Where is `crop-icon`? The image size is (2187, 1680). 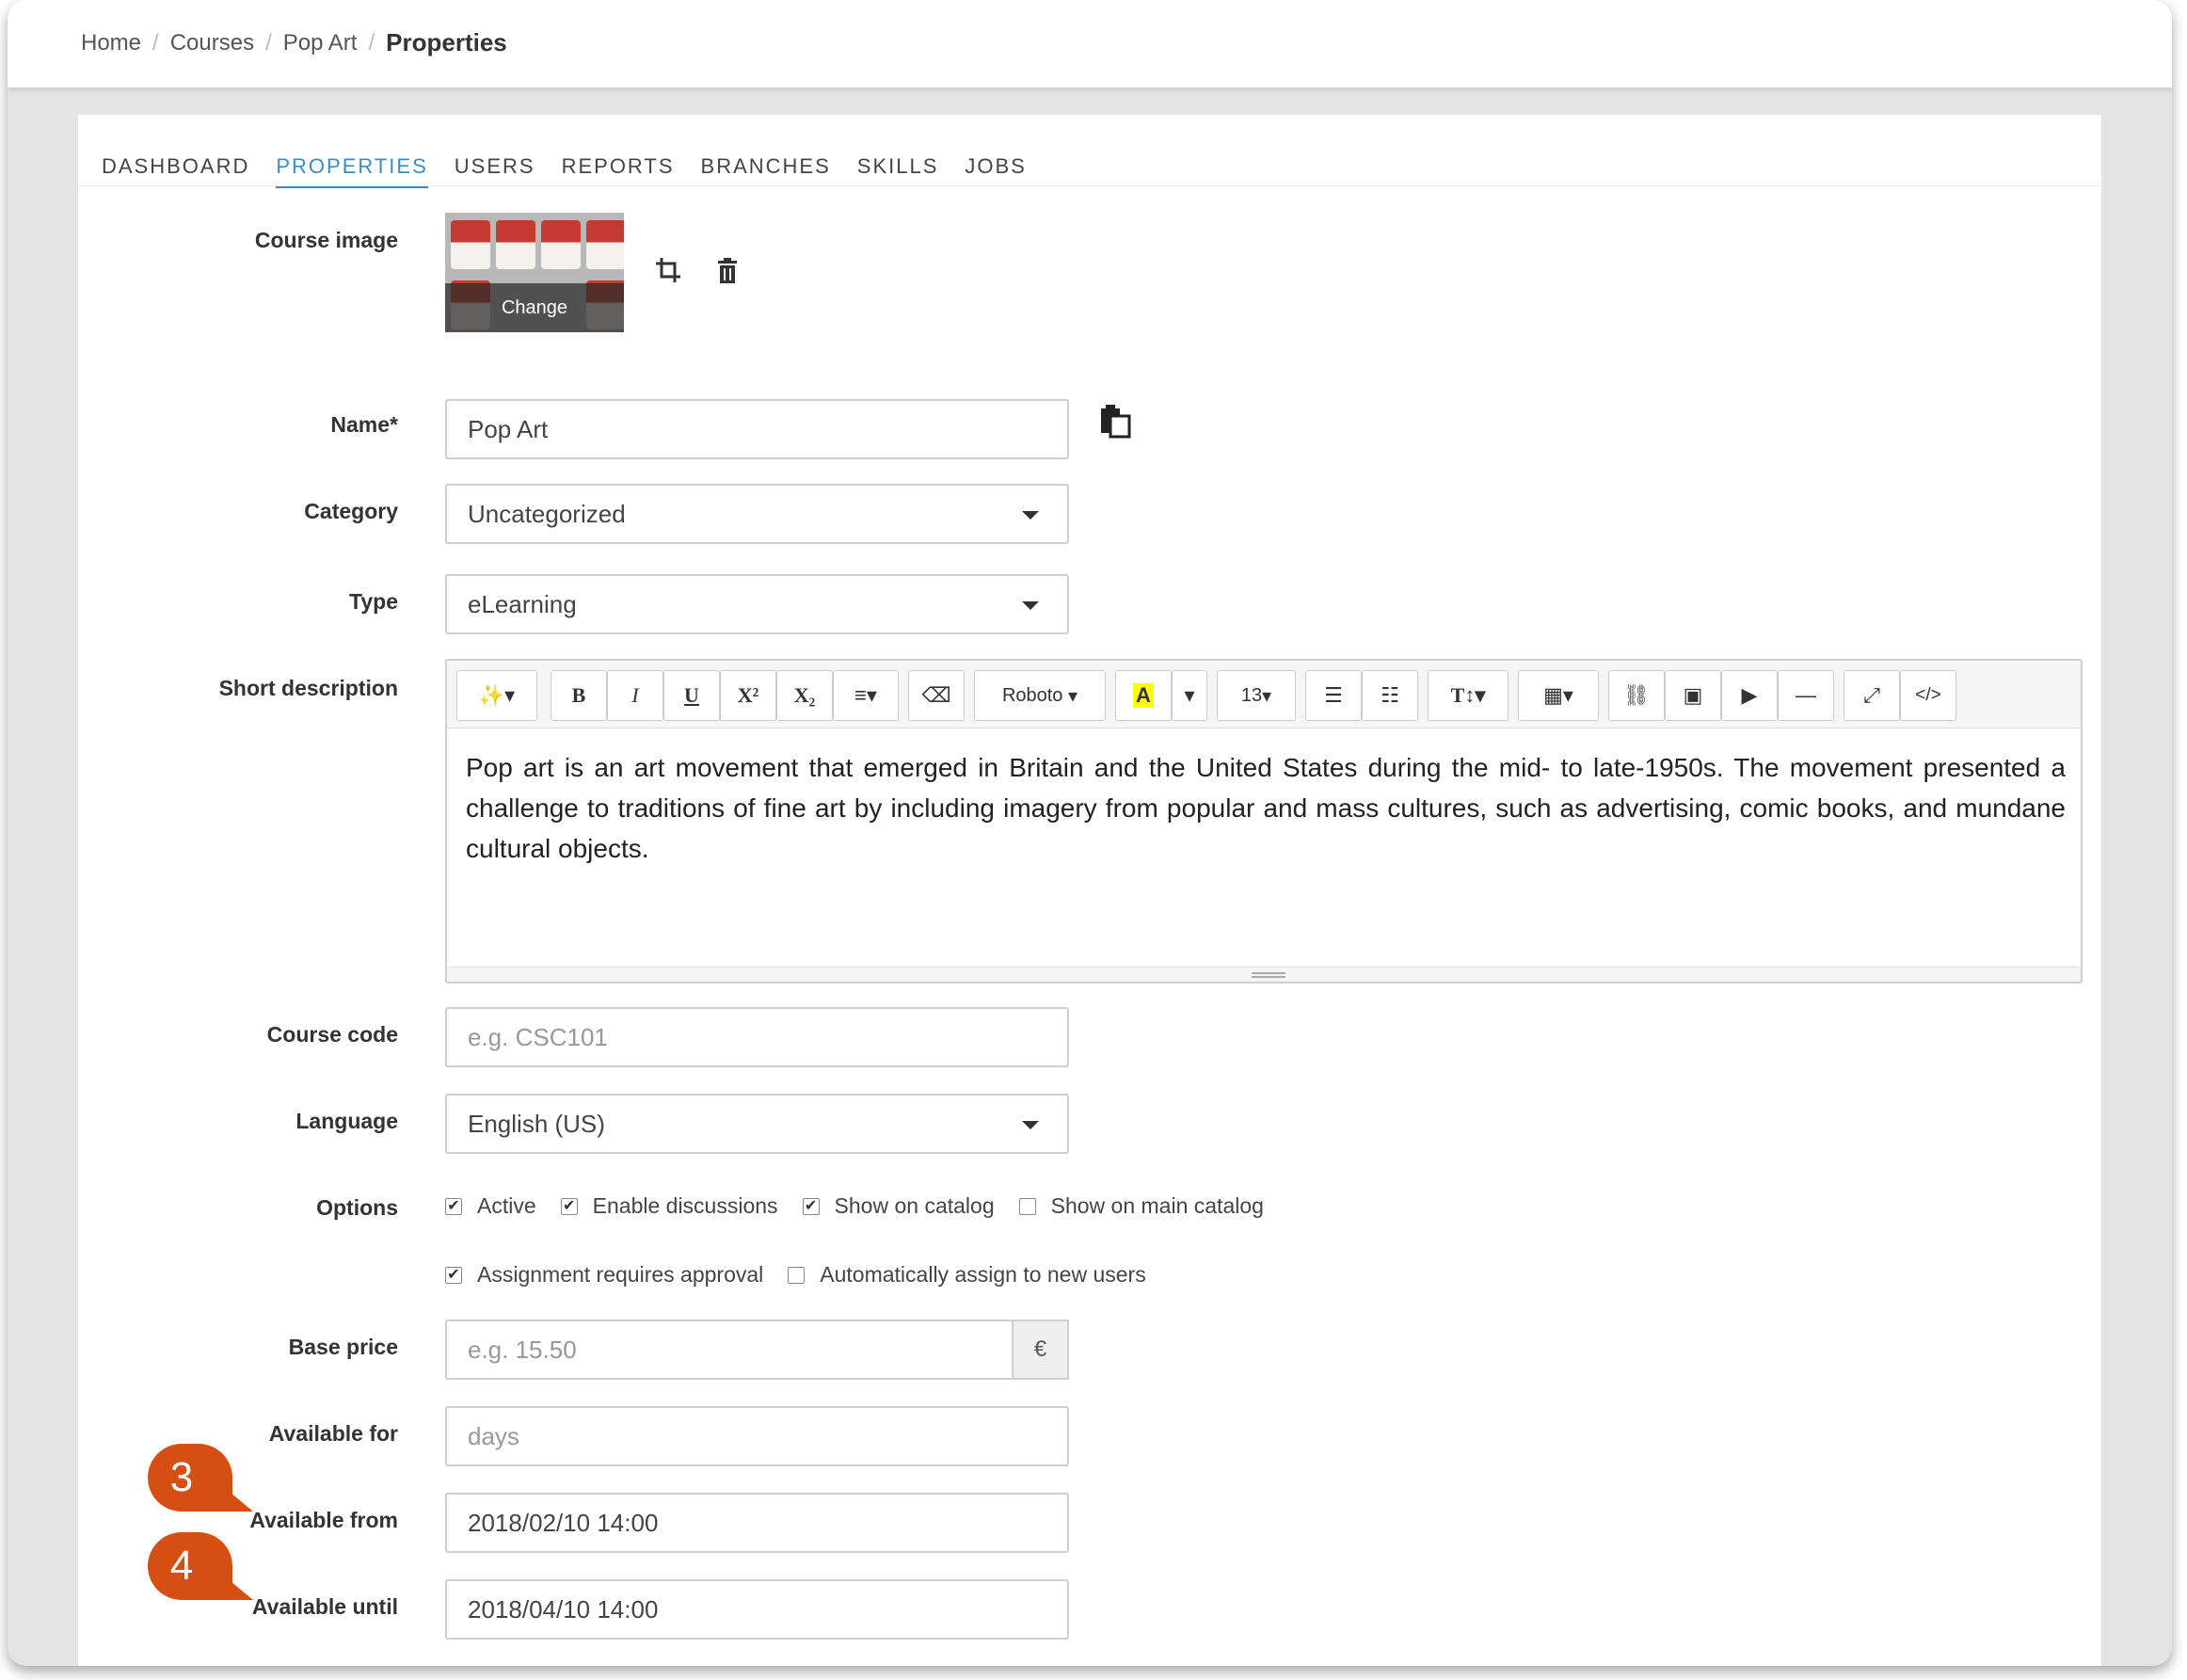
crop-icon is located at coordinates (668, 273).